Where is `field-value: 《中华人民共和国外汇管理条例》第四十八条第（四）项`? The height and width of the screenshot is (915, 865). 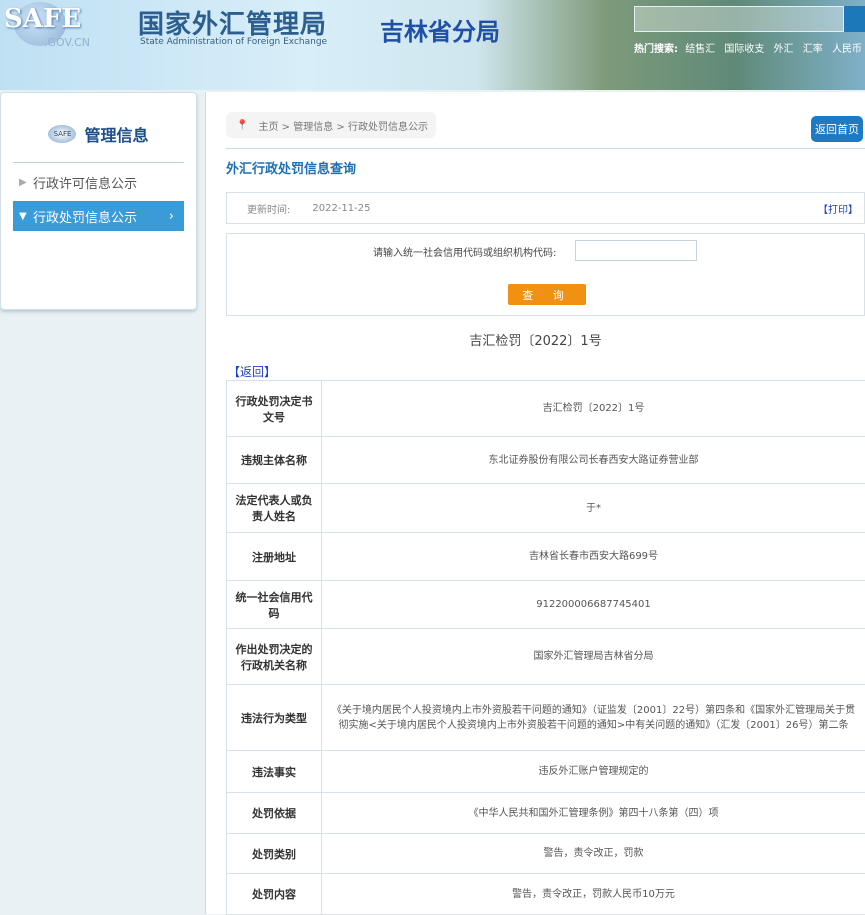
field-value: 《中华人民共和国外汇管理条例》第四十八条第（四）项 is located at coordinates (593, 813).